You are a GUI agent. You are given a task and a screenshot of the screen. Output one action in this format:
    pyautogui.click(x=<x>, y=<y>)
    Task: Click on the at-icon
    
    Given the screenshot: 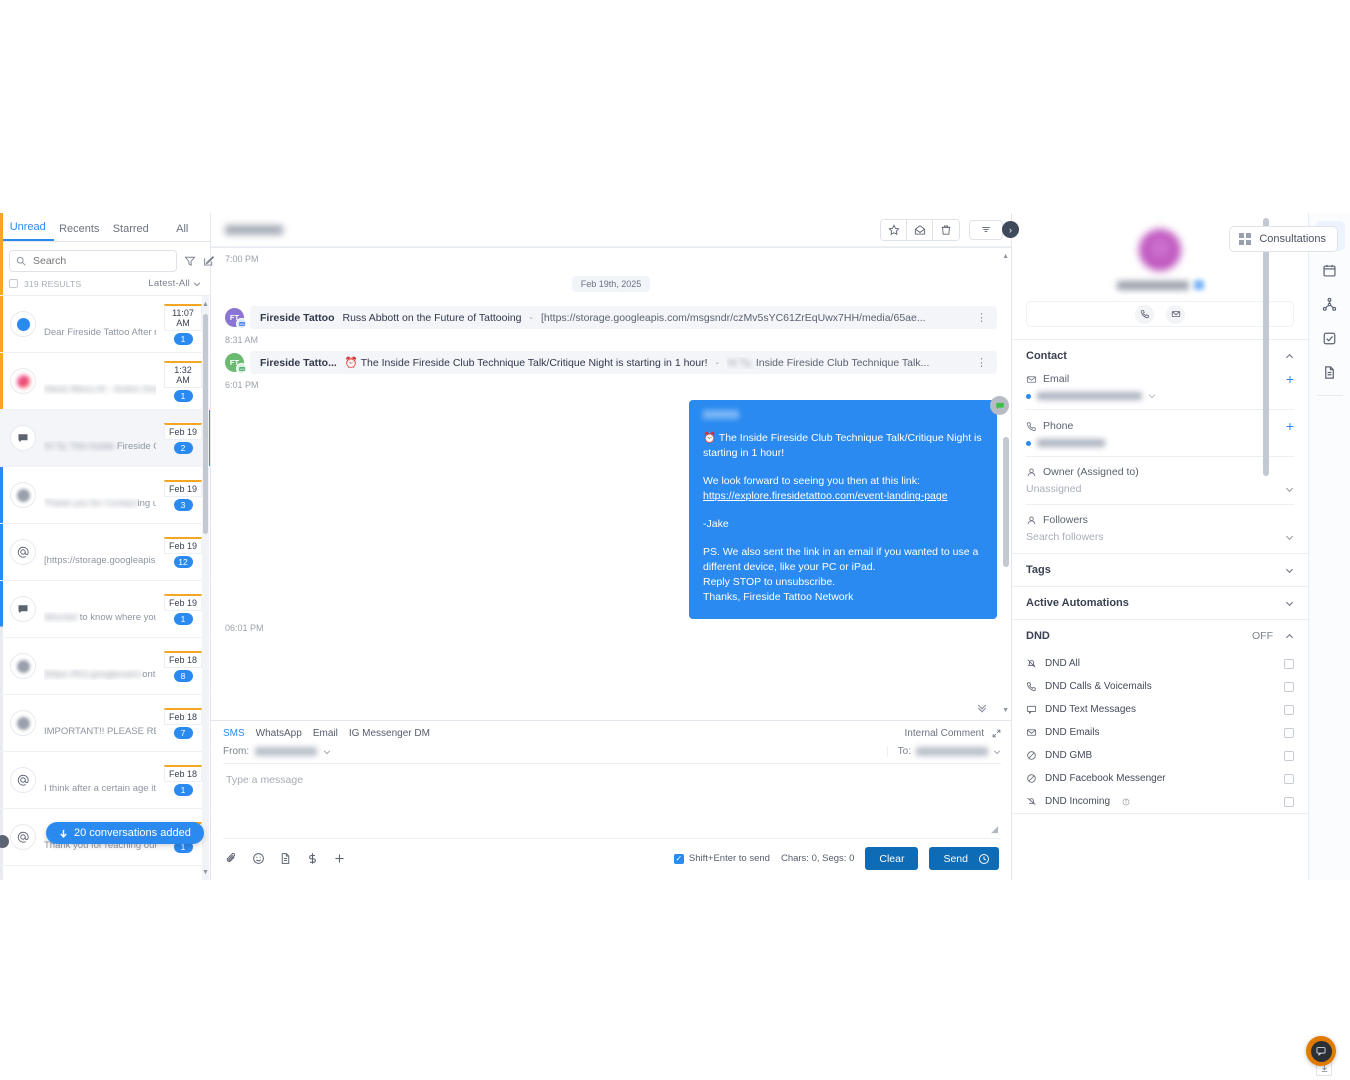 What is the action you would take?
    pyautogui.click(x=23, y=837)
    